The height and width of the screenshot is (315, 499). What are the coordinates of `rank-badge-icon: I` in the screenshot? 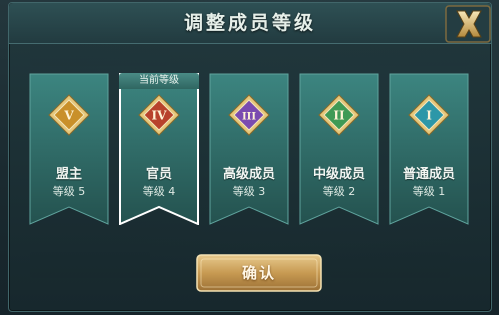 It's located at (429, 115).